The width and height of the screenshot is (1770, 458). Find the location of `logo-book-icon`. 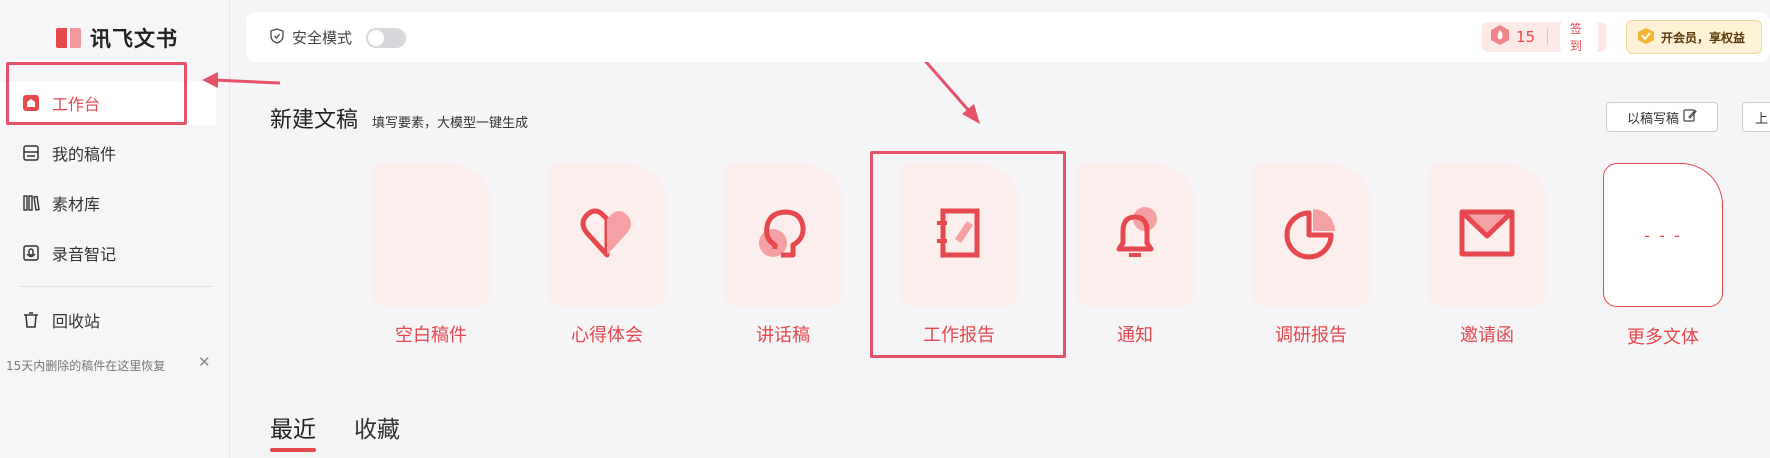

logo-book-icon is located at coordinates (69, 38).